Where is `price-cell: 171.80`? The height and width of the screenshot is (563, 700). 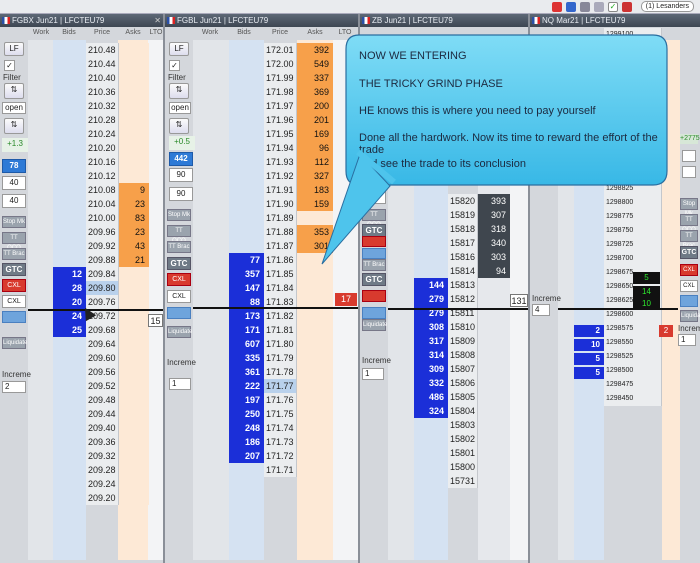
price-cell: 171.80 is located at coordinates (280, 344).